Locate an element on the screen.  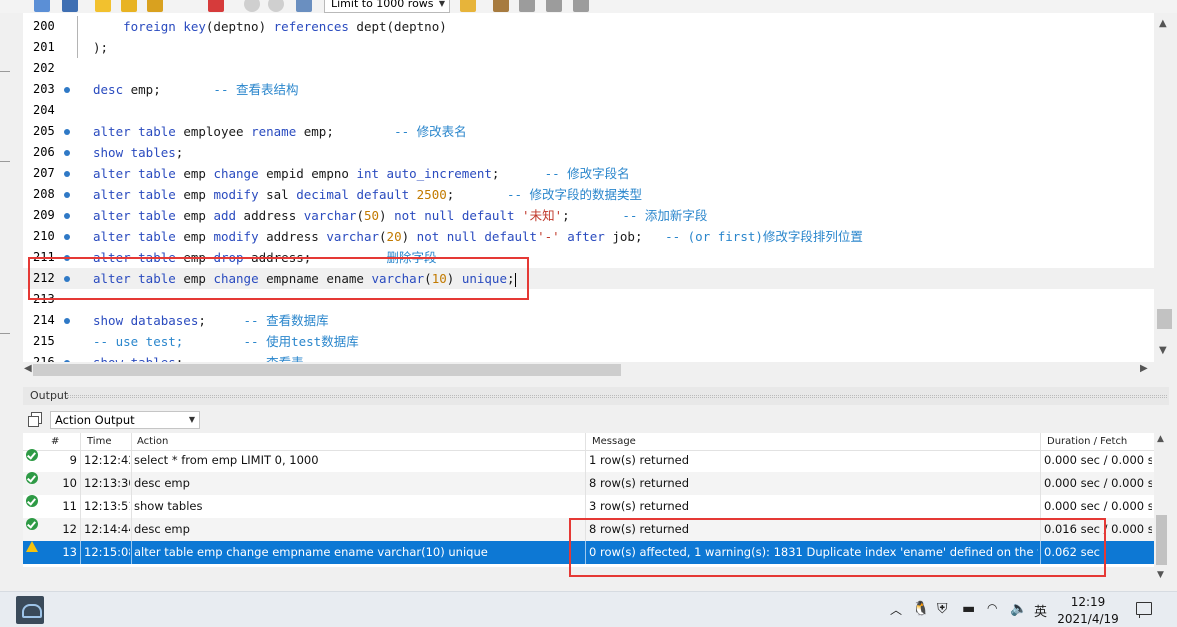
volume-icon: 🔈 is located at coordinates (1018, 609).